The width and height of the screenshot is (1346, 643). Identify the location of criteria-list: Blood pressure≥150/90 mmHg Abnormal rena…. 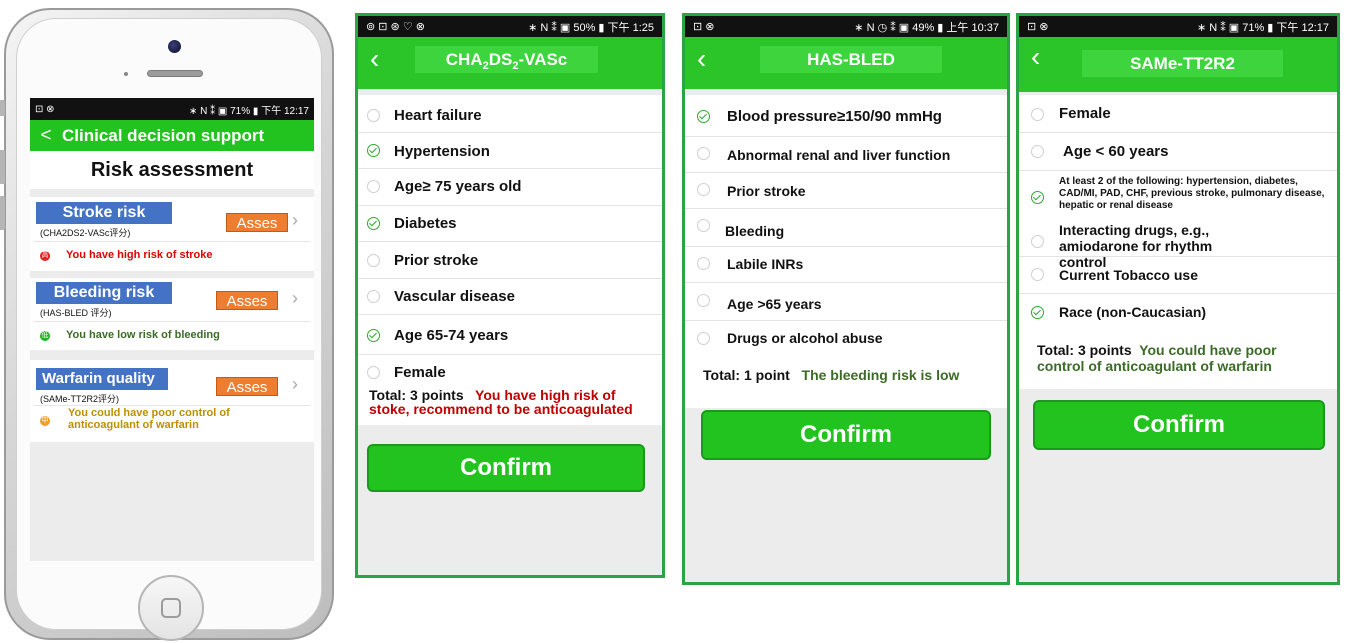
(846, 251).